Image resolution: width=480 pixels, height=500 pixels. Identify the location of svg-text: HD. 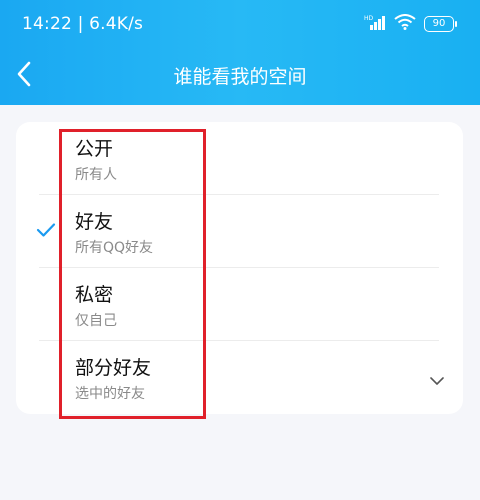
(369, 18).